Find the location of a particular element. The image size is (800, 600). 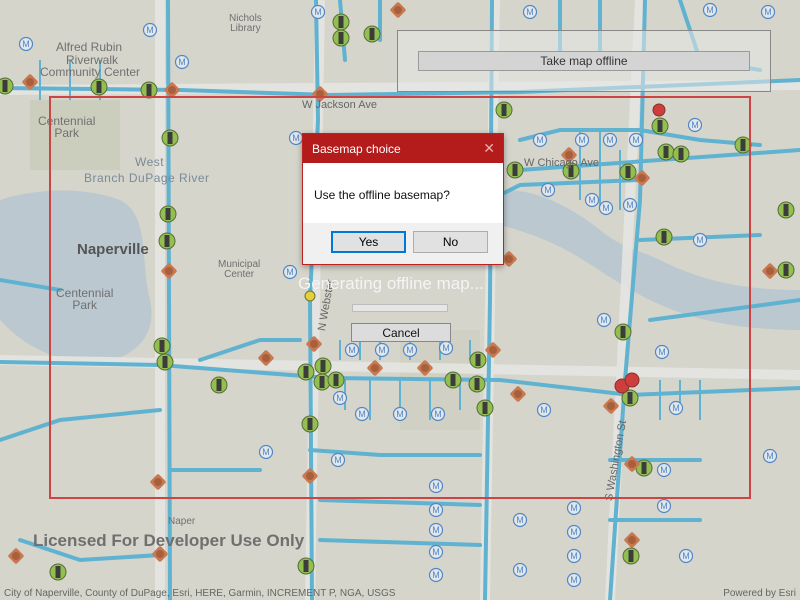

no-button: No is located at coordinates (450, 242).